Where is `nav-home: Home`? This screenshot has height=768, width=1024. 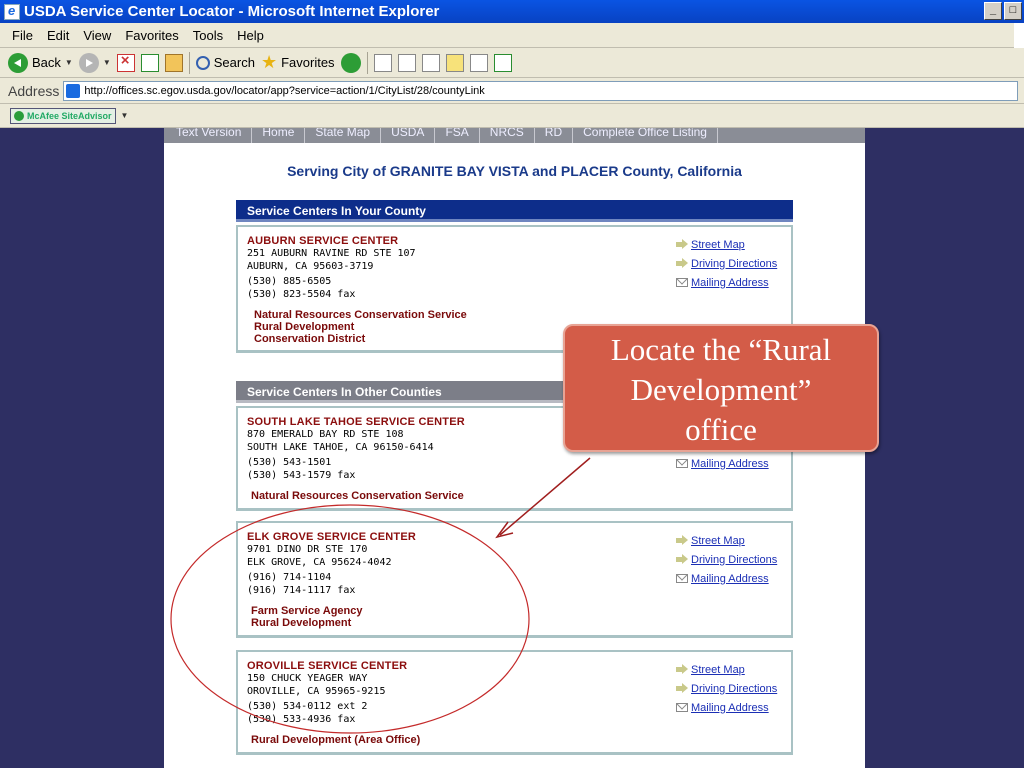
nav-home: Home is located at coordinates (279, 135).